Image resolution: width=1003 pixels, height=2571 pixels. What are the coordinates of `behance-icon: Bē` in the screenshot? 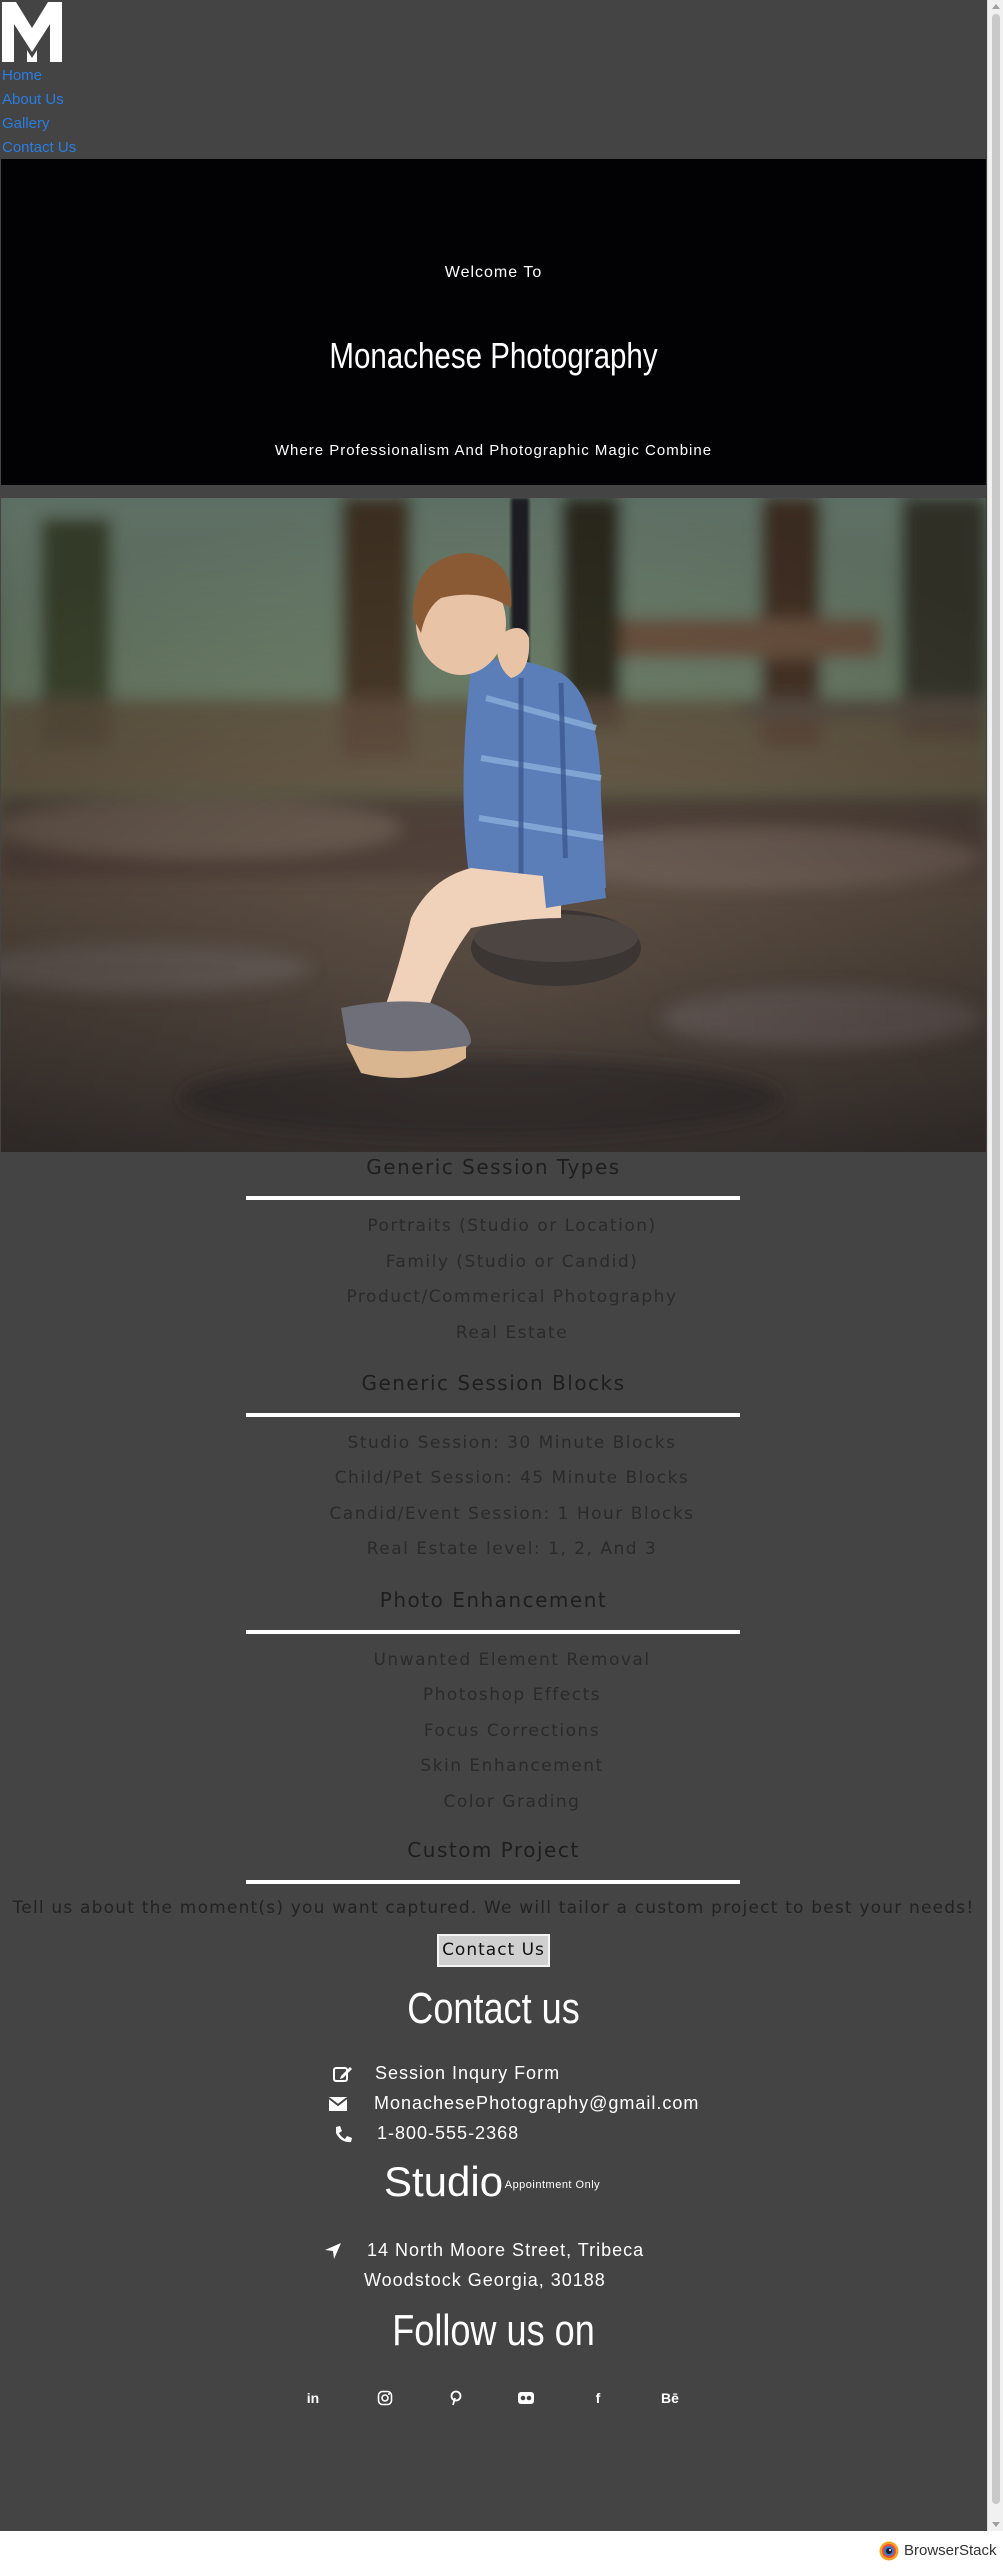 It's located at (670, 2398).